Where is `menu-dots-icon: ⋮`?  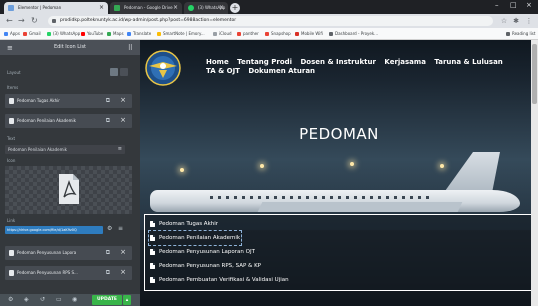 menu-dots-icon: ⋮ is located at coordinates (529, 21).